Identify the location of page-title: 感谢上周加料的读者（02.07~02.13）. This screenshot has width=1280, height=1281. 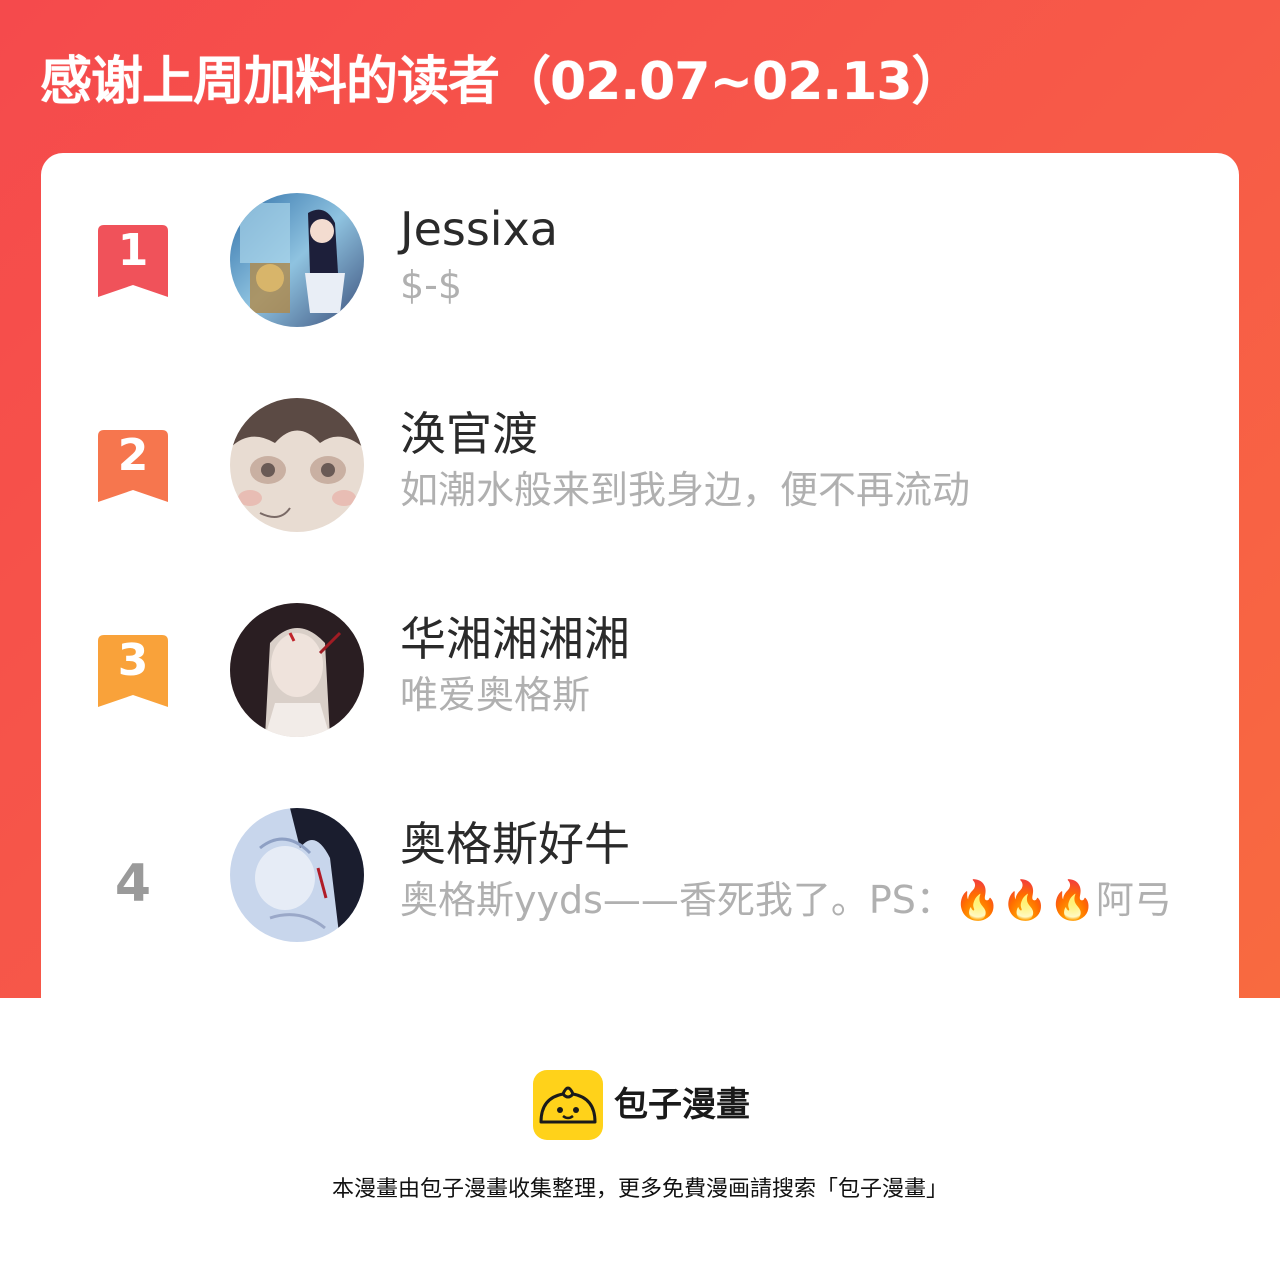
(502, 82).